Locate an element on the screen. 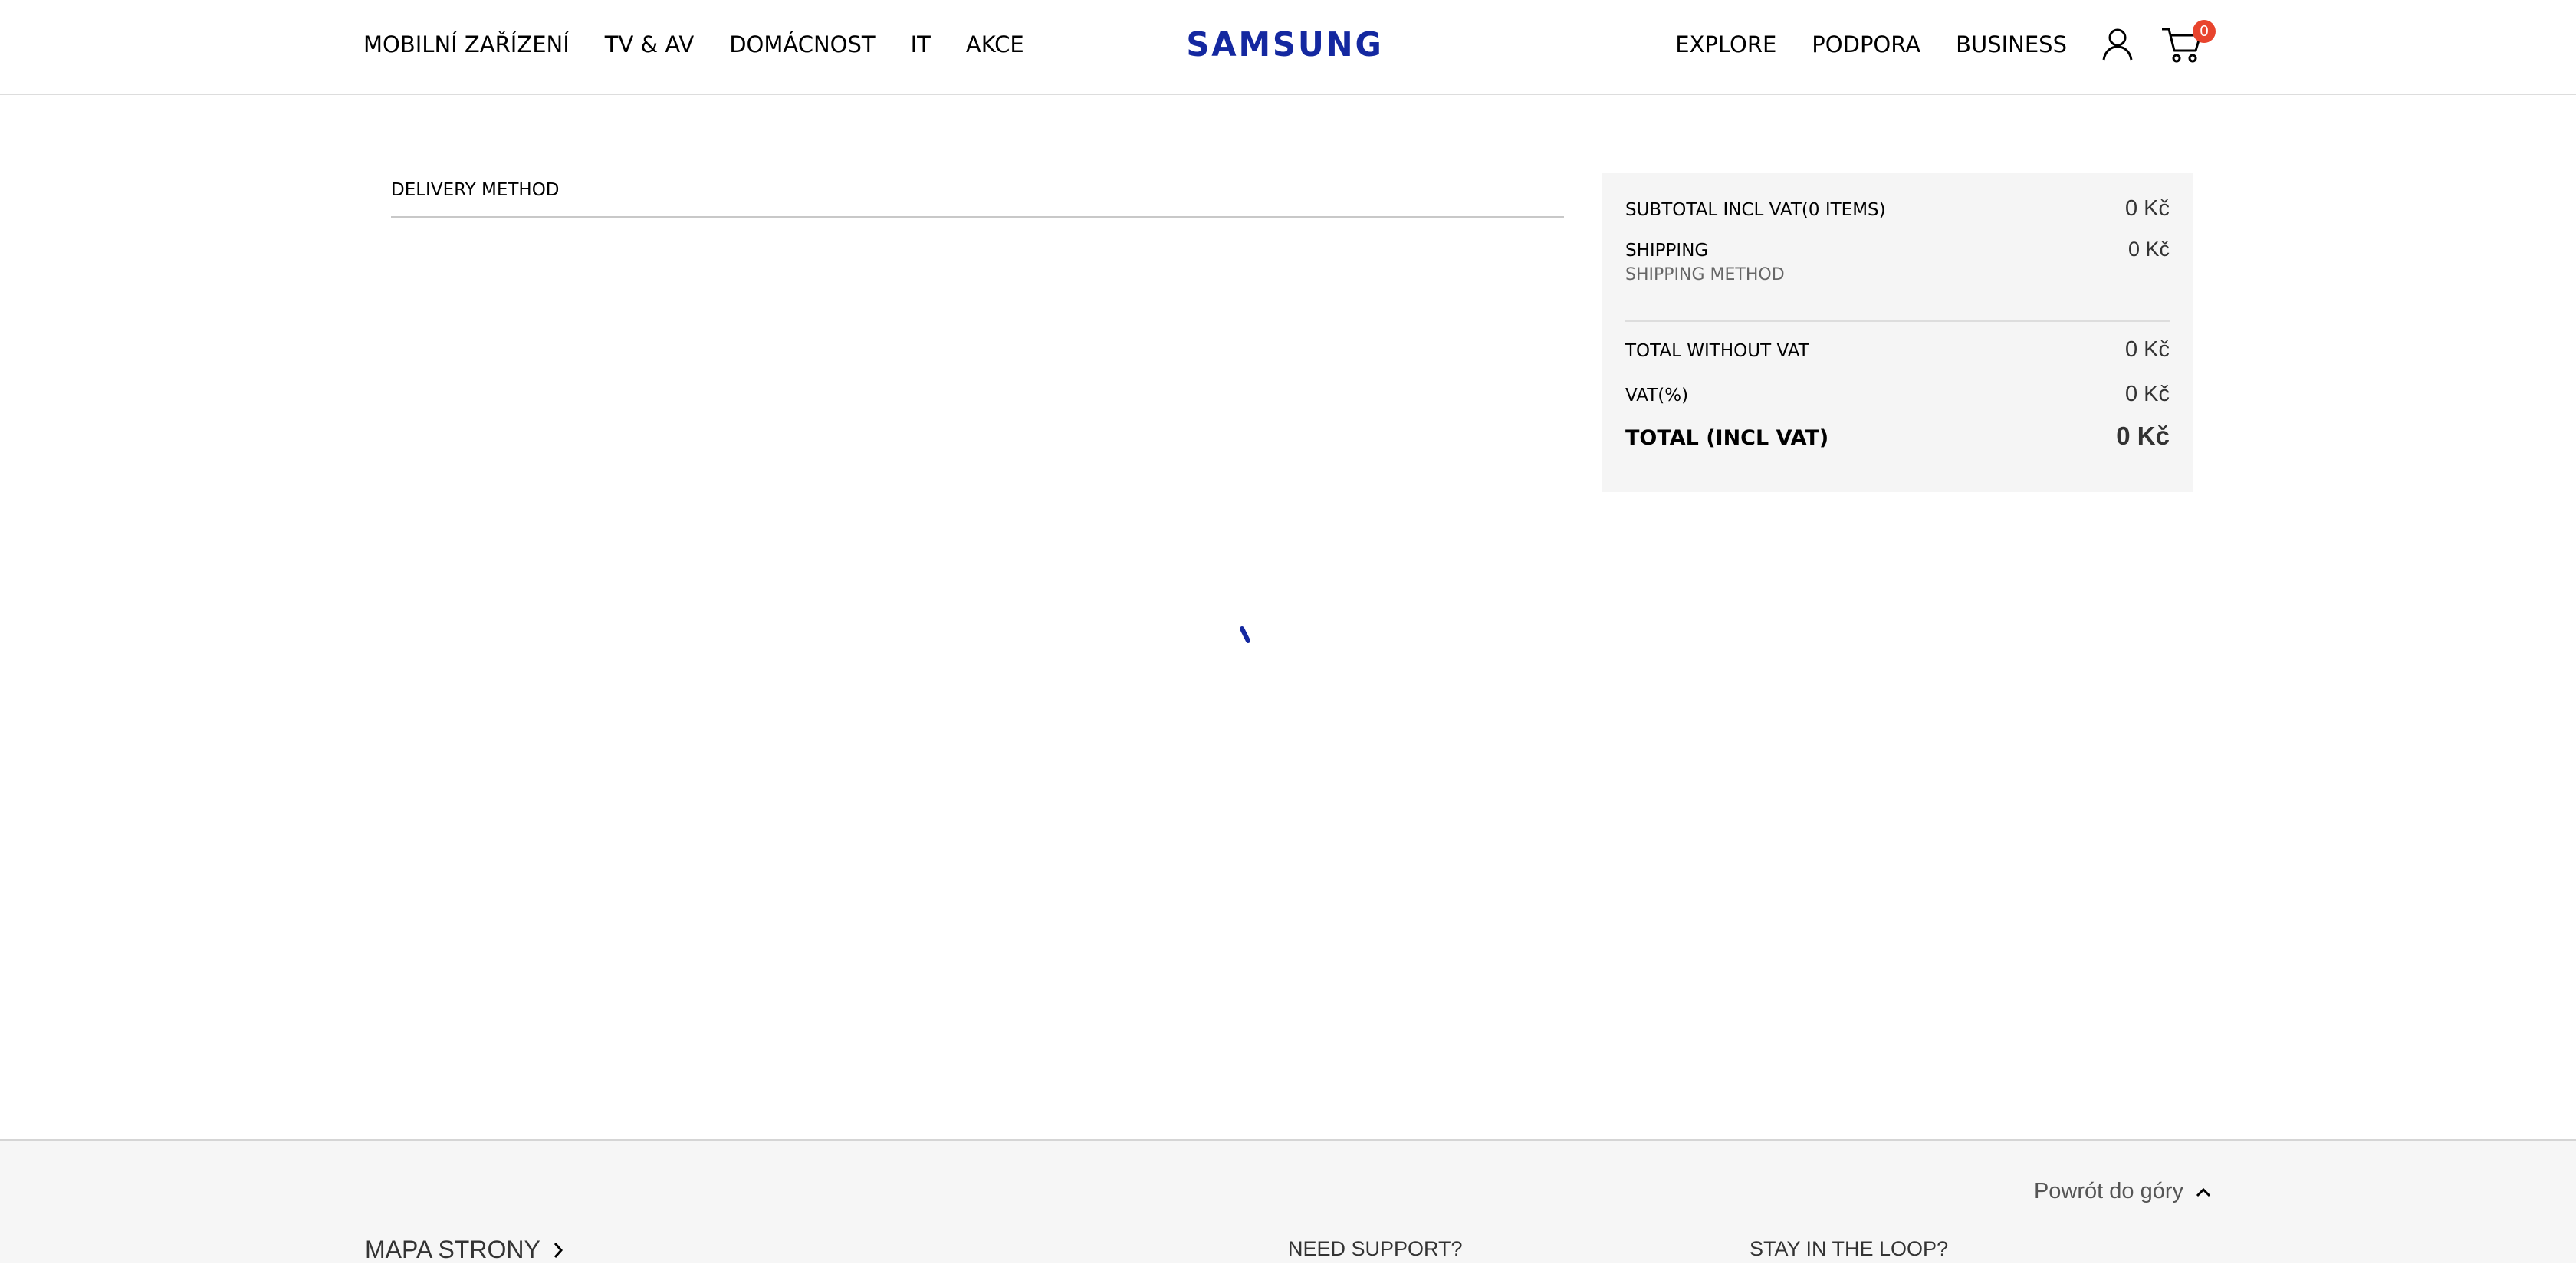 Image resolution: width=2576 pixels, height=1264 pixels. nav-item-explore: EXPLORE is located at coordinates (1726, 45).